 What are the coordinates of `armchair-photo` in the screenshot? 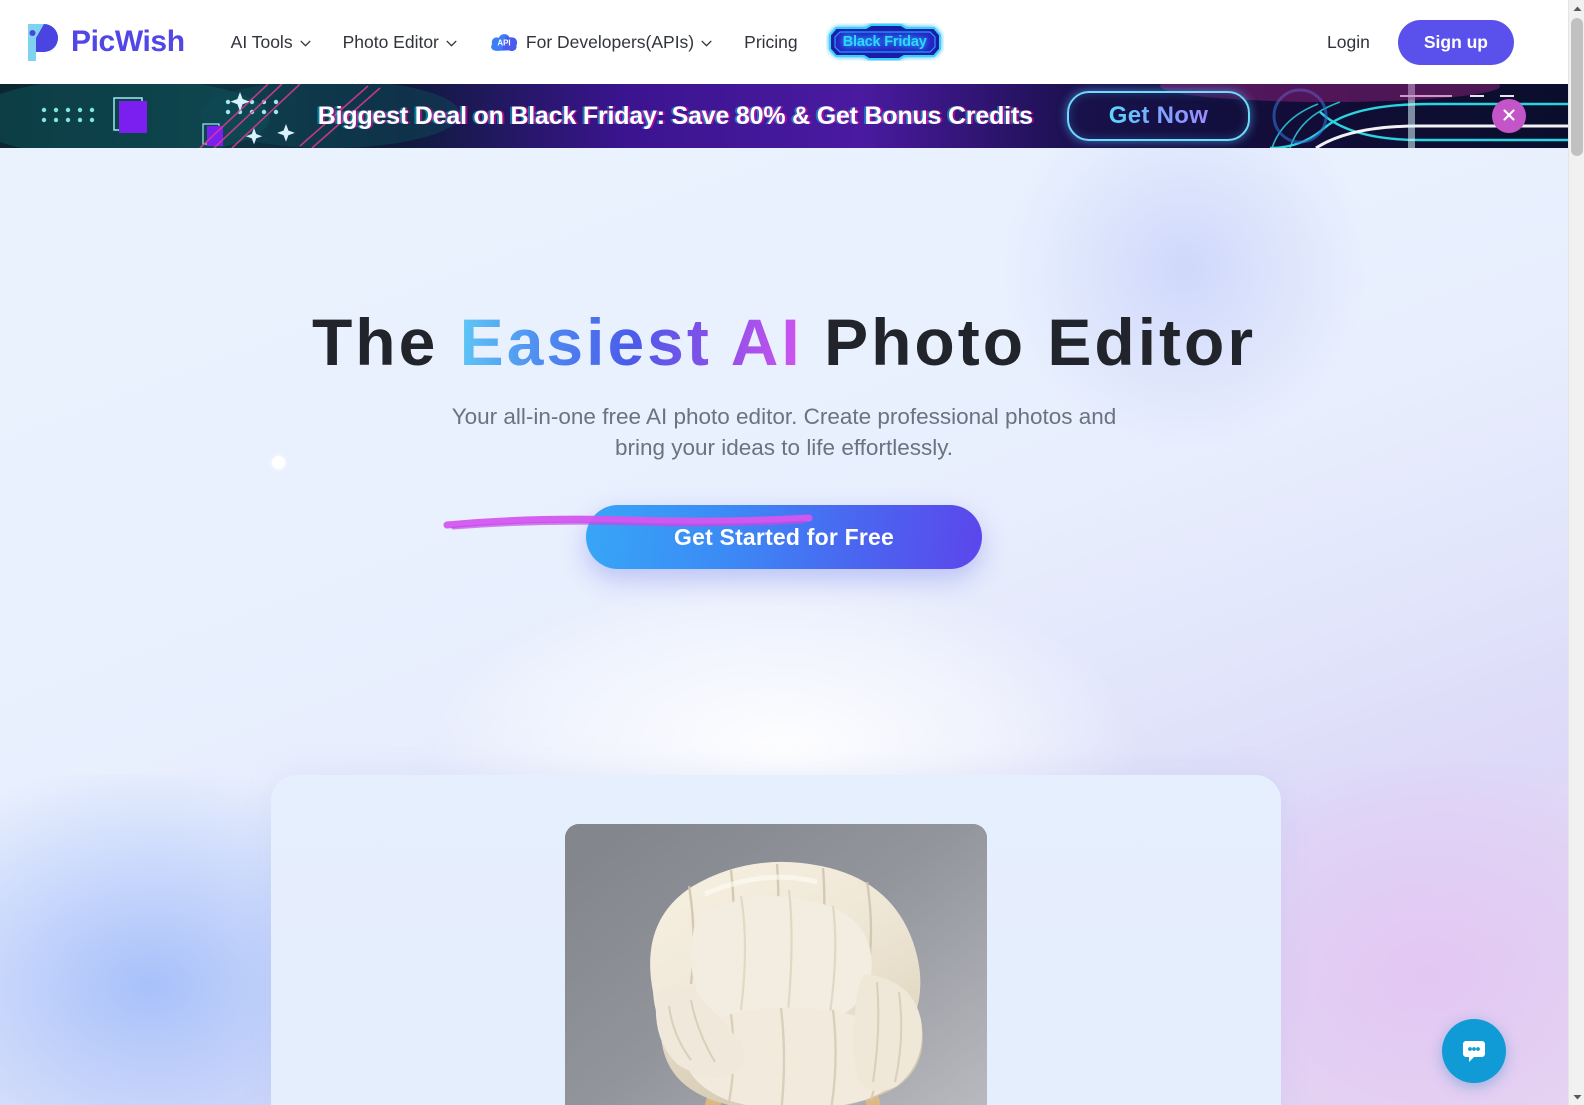 It's located at (776, 964).